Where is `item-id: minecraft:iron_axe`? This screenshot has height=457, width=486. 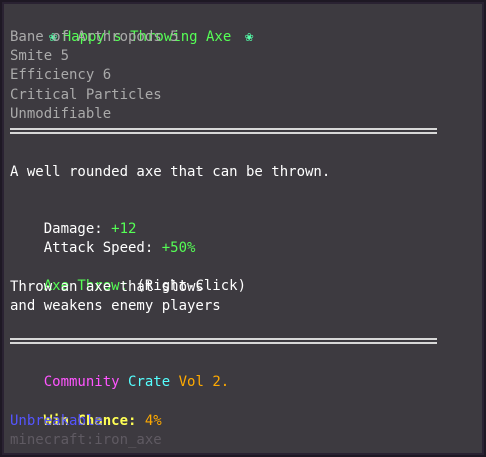 item-id: minecraft:iron_axe is located at coordinates (86, 440).